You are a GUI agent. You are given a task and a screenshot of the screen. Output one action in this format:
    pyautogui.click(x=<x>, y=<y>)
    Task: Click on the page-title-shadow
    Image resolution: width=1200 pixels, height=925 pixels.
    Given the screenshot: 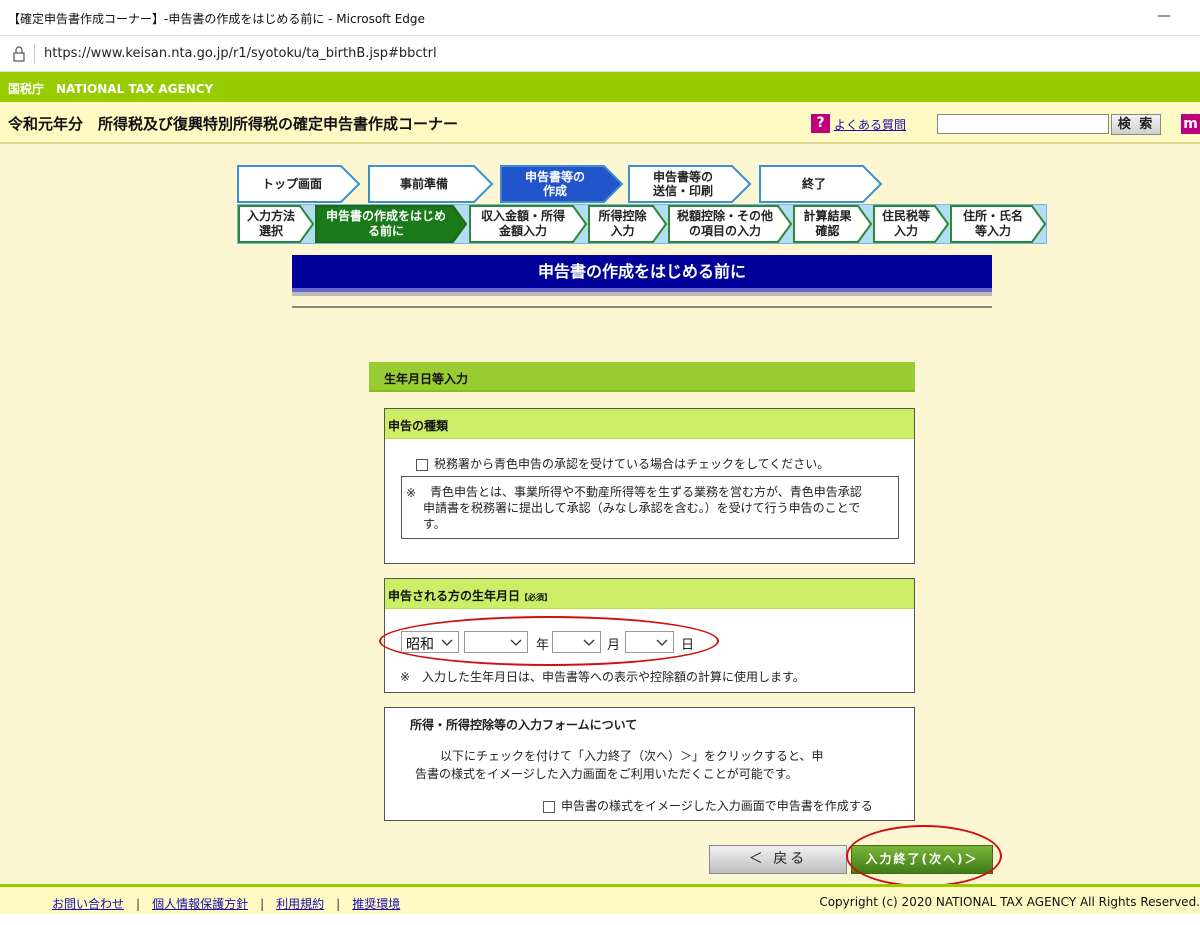 What is the action you would take?
    pyautogui.click(x=642, y=294)
    